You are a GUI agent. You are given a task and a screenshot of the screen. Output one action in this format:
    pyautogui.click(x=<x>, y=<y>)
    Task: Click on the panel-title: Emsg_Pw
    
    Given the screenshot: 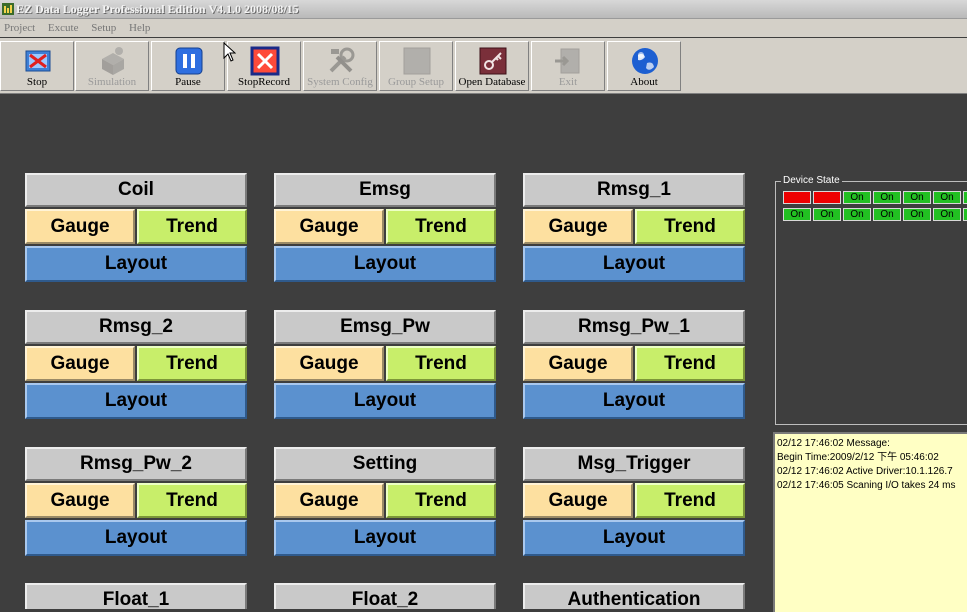 What is the action you would take?
    pyautogui.click(x=385, y=327)
    